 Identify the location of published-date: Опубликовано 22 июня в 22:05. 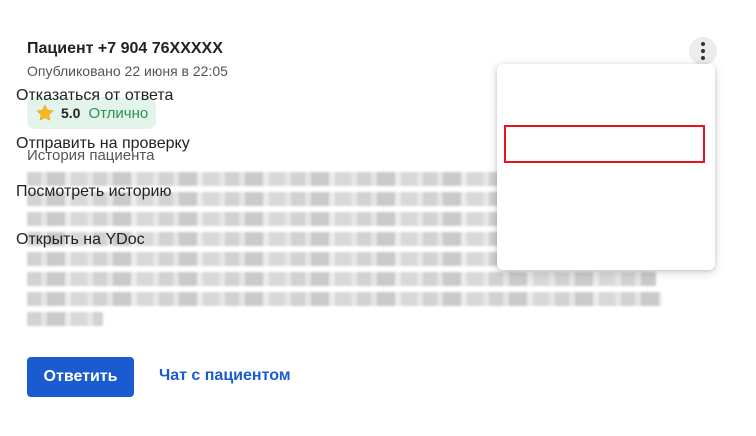
(127, 71).